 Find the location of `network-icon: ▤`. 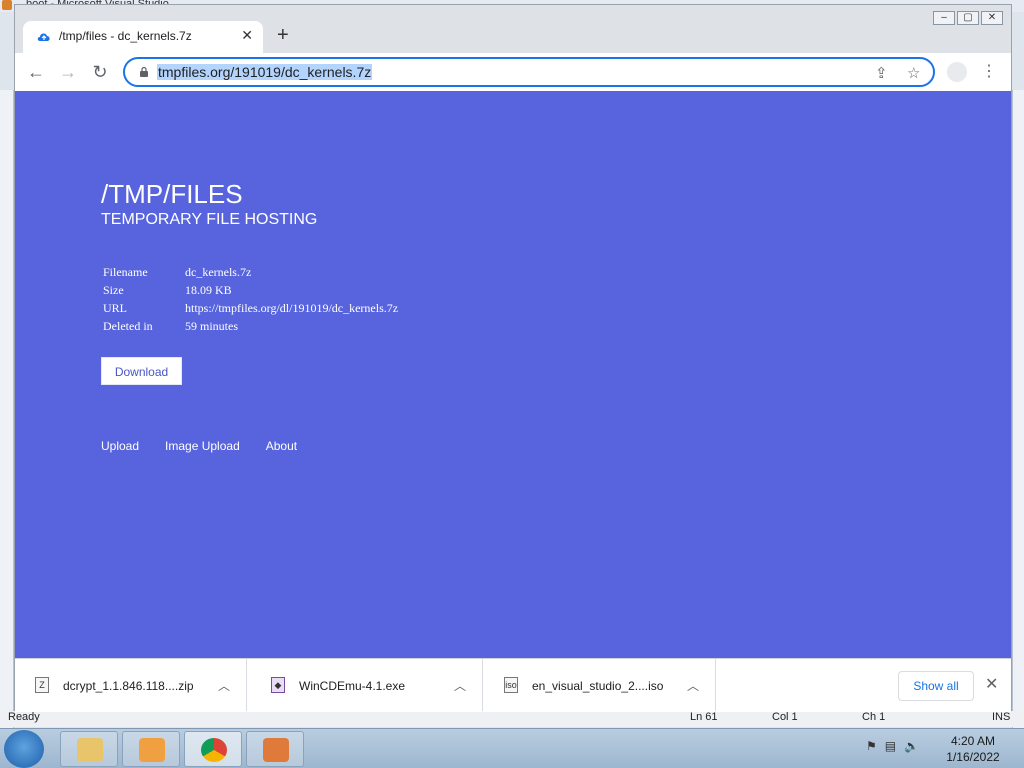

network-icon: ▤ is located at coordinates (890, 746).